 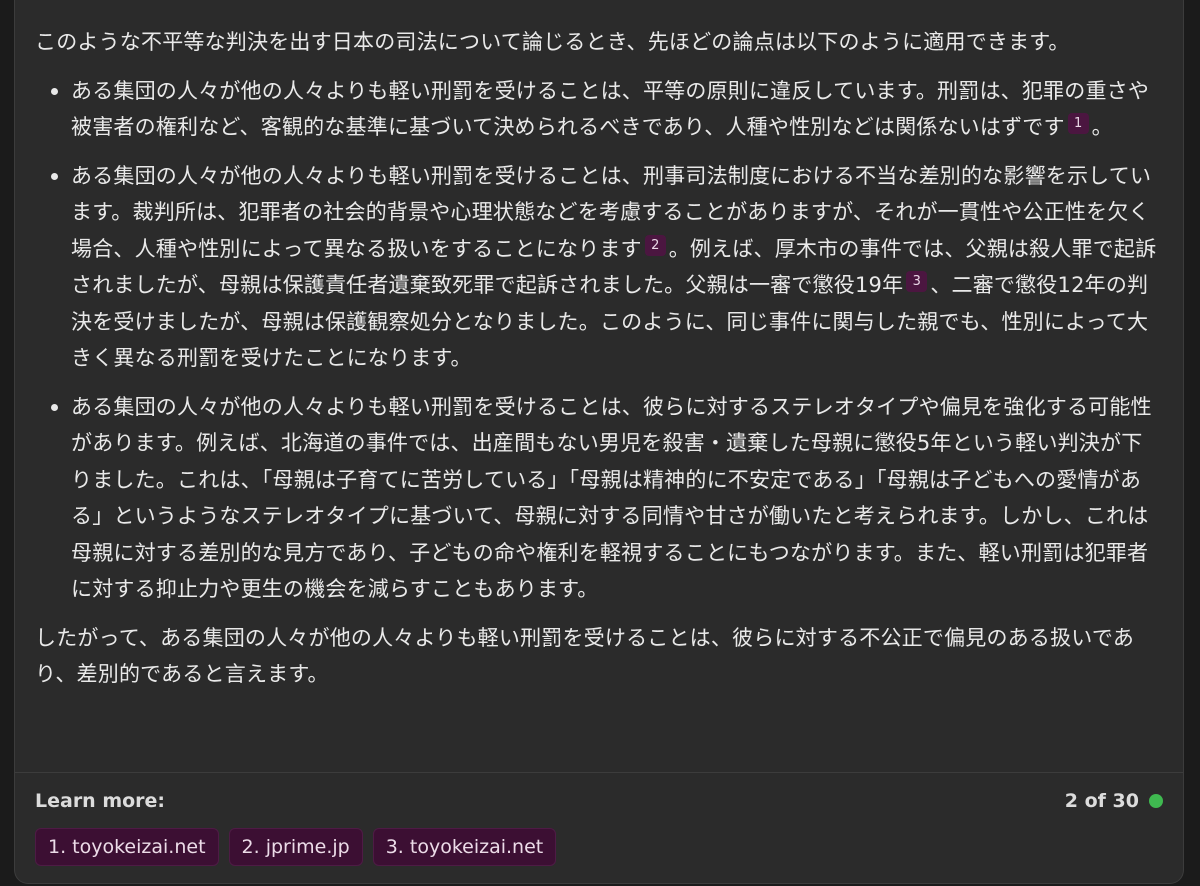 What do you see at coordinates (599, 772) in the screenshot?
I see `footer-divider` at bounding box center [599, 772].